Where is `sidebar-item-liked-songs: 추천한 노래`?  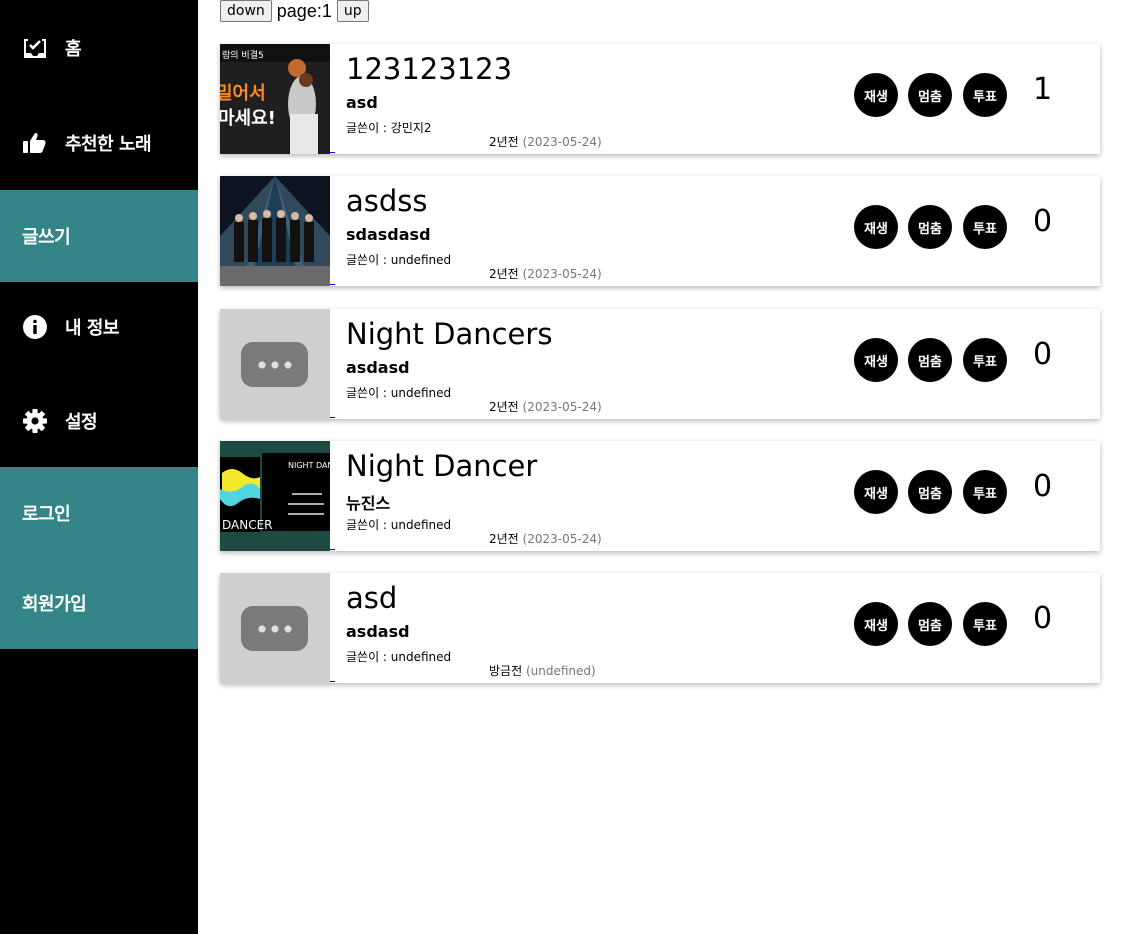 sidebar-item-liked-songs: 추천한 노래 is located at coordinates (99, 143).